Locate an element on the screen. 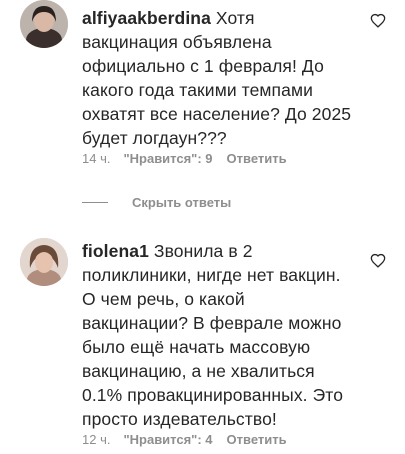 This screenshot has width=405, height=454. comment-time: 12 ч. is located at coordinates (96, 440).